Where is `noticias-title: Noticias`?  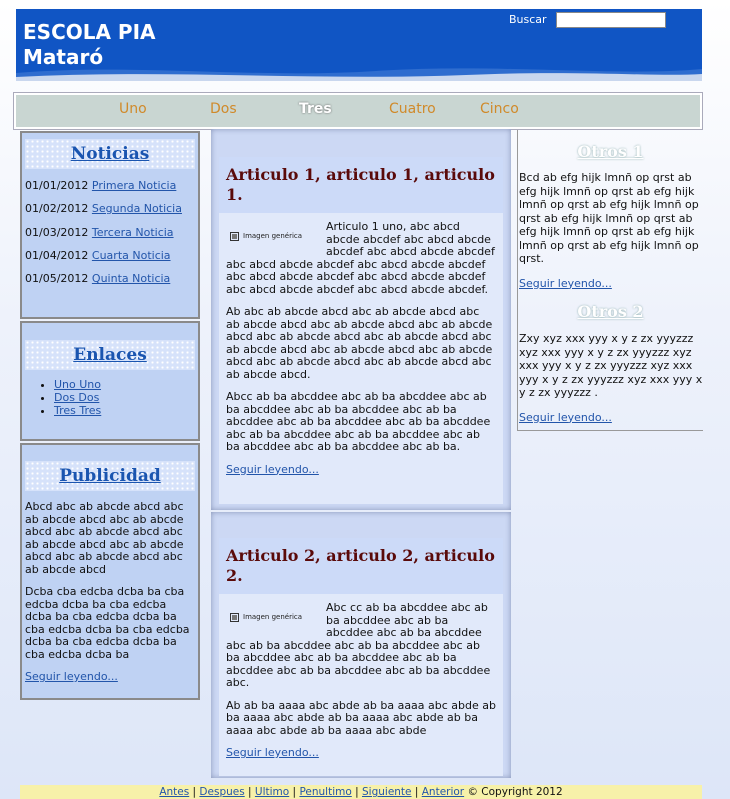 noticias-title: Noticias is located at coordinates (110, 154).